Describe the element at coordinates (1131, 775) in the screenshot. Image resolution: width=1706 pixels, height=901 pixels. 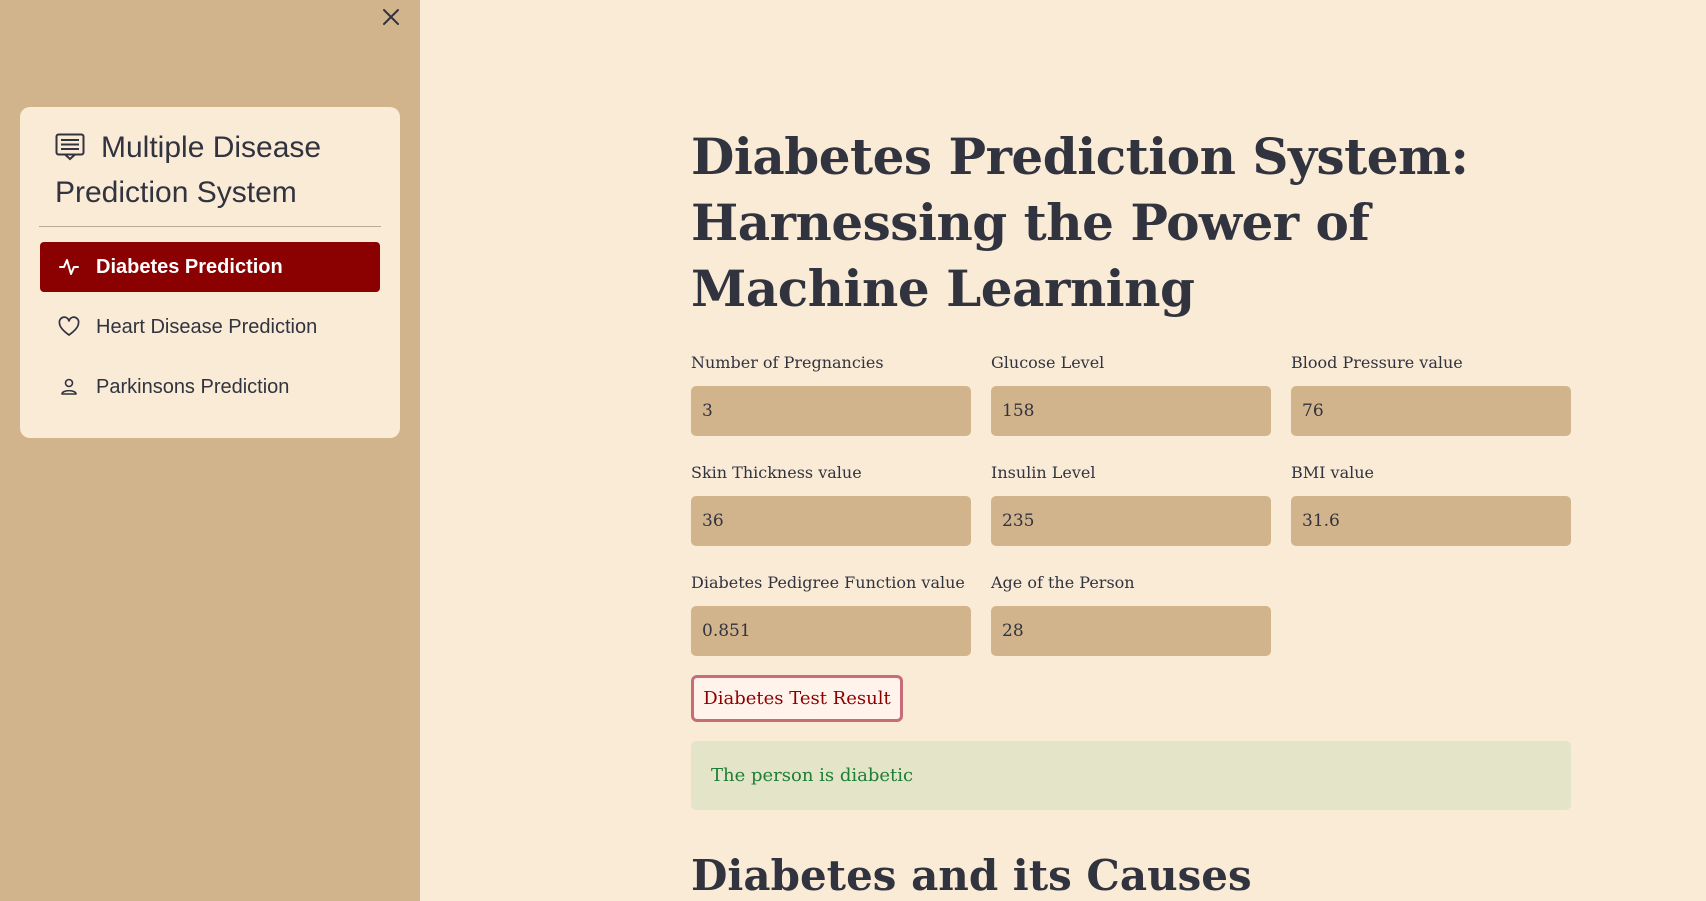
I see `result-alert: The person is diabetic` at that location.